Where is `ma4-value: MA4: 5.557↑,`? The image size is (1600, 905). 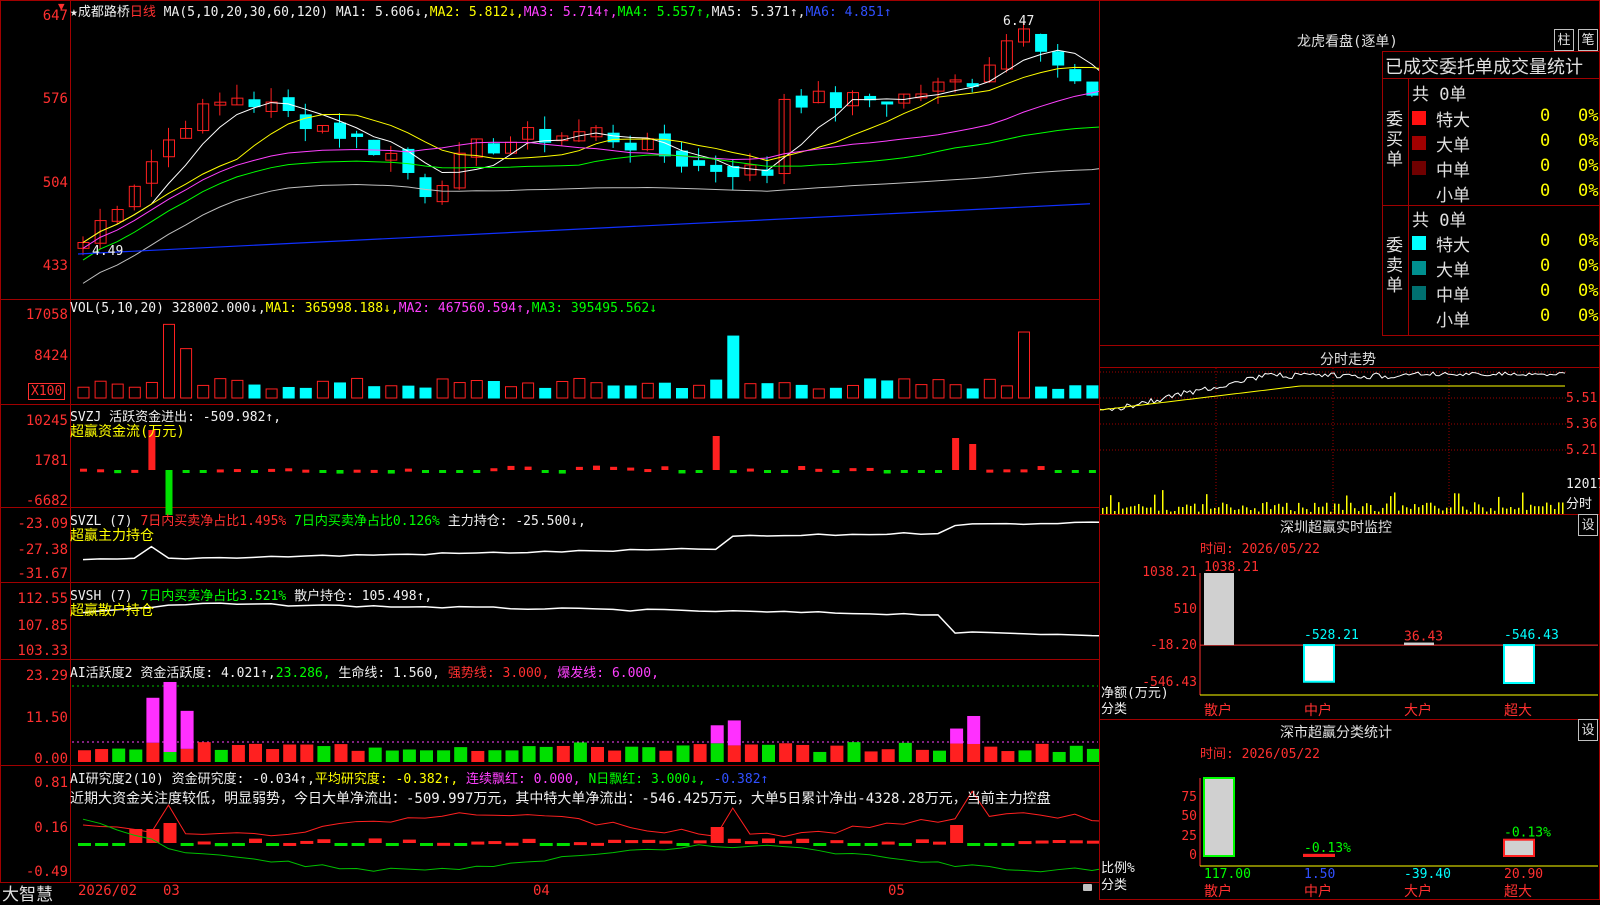
ma4-value: MA4: 5.557↑, is located at coordinates (664, 12).